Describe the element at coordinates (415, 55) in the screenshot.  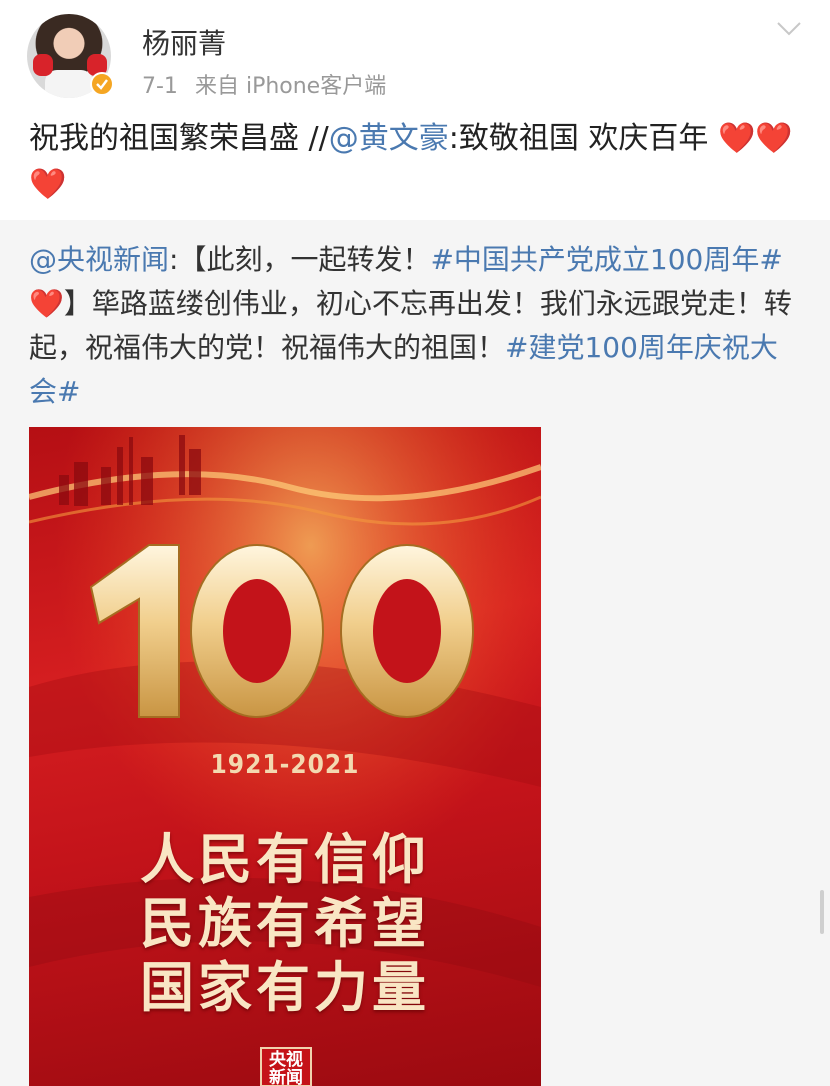
I see `post-header: 杨丽菁 7-1 来自 iPhone客户端` at that location.